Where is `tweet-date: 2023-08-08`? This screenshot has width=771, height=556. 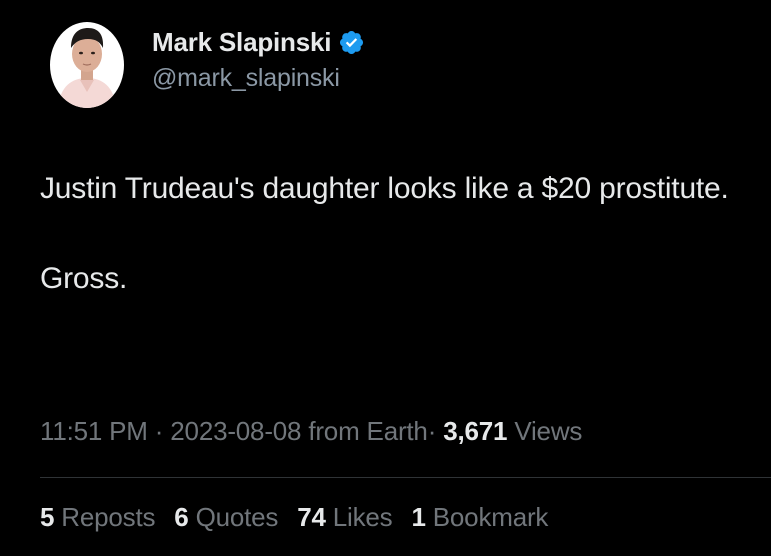
tweet-date: 2023-08-08 is located at coordinates (235, 431).